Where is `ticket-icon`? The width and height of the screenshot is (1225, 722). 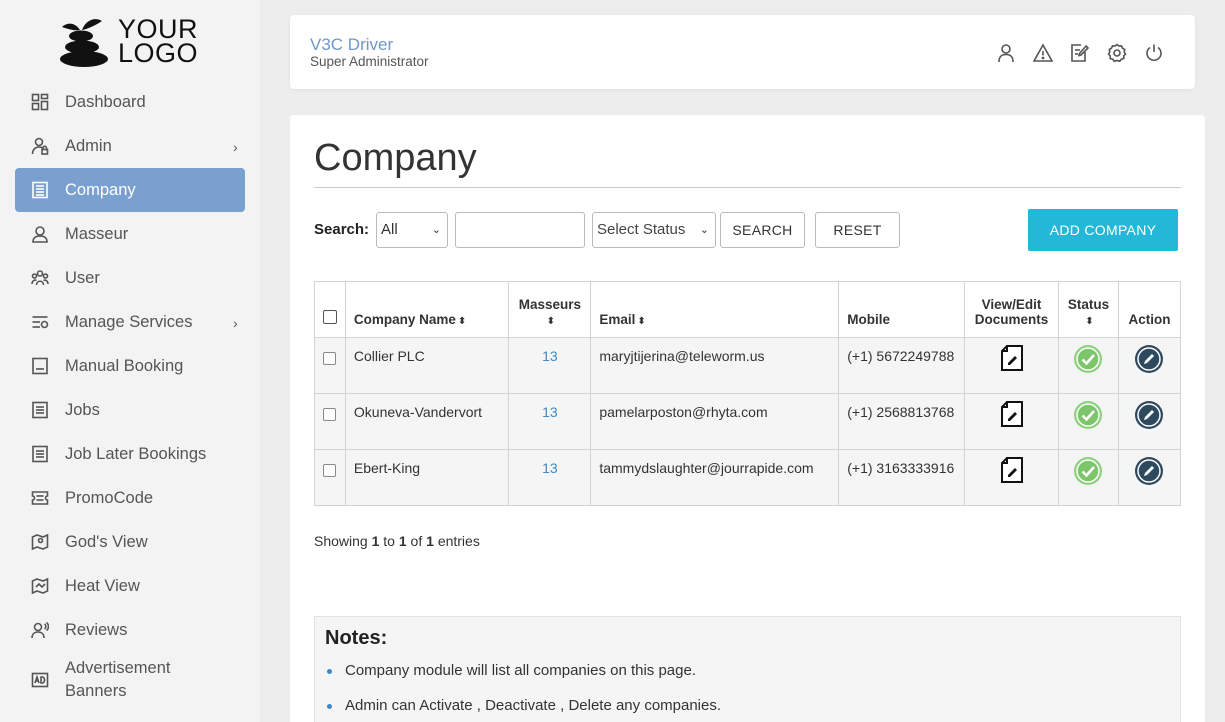 ticket-icon is located at coordinates (40, 498).